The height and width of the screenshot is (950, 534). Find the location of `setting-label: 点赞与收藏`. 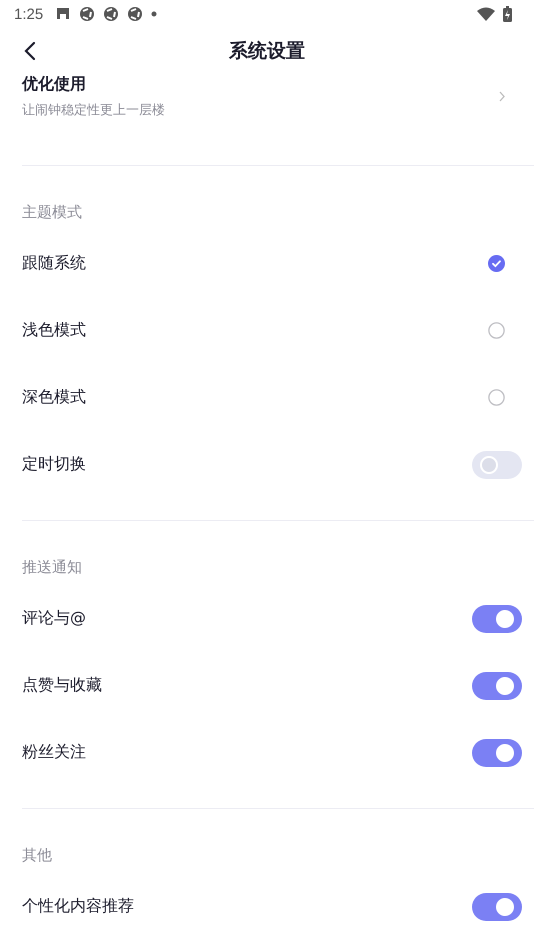

setting-label: 点赞与收藏 is located at coordinates (62, 685).